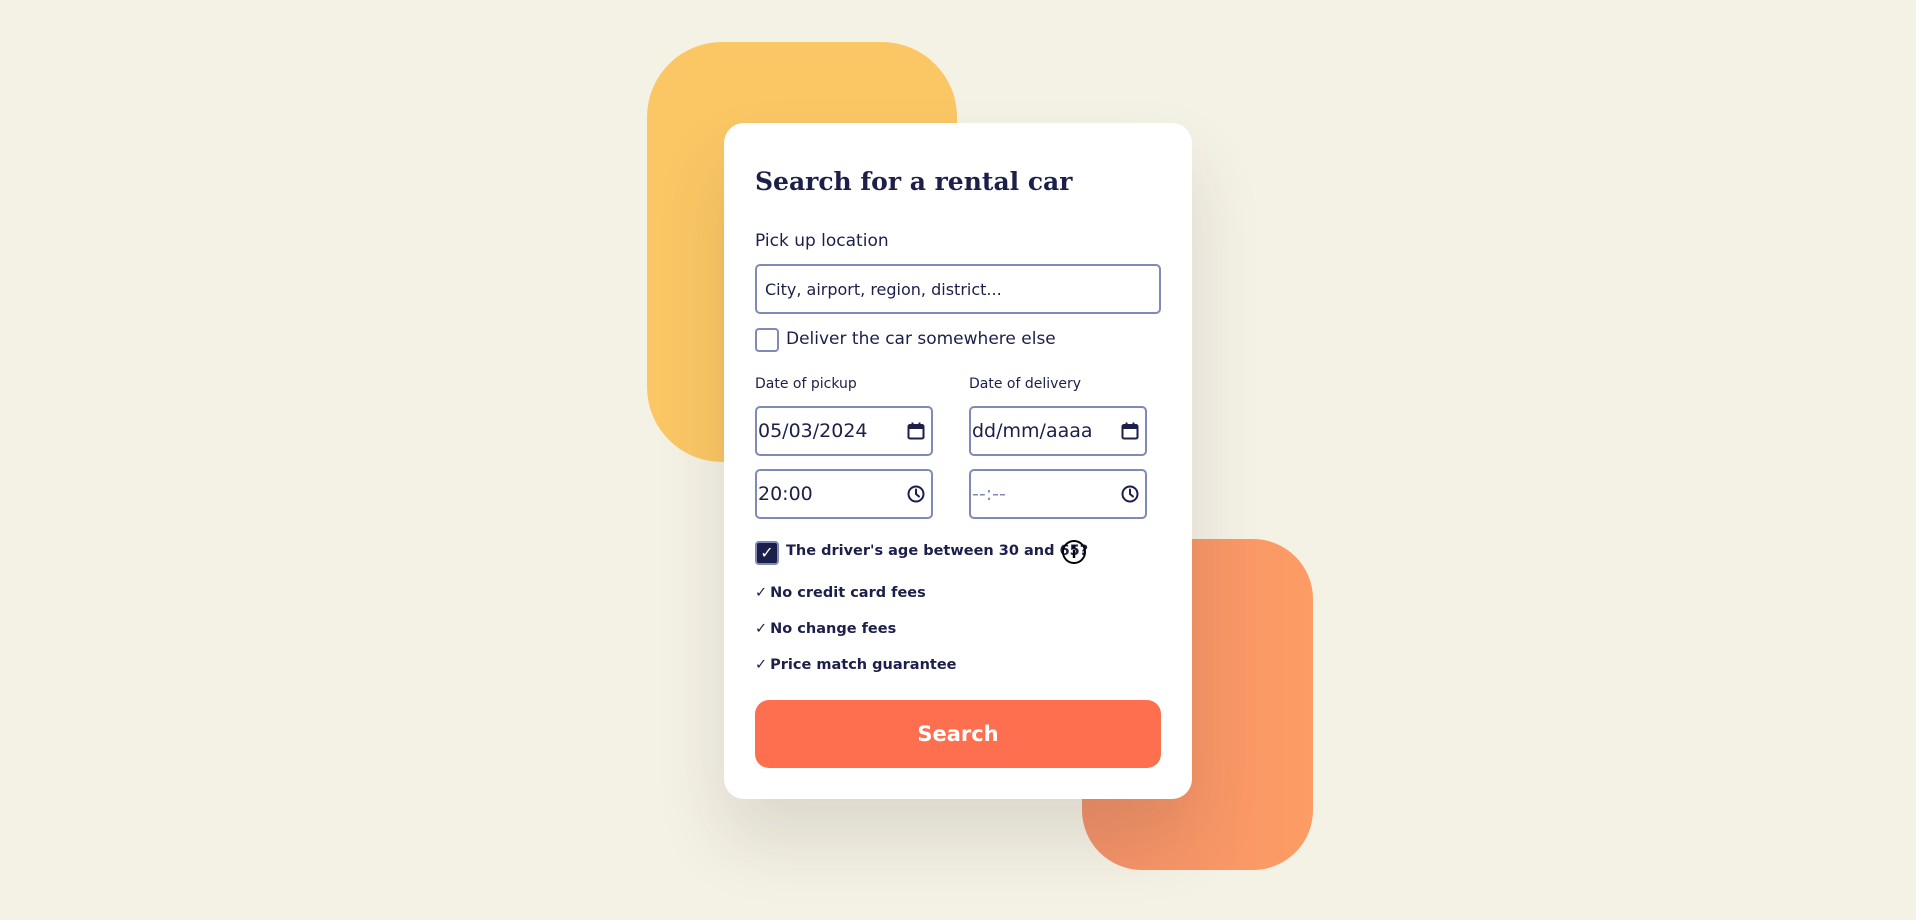 This screenshot has height=920, width=1916. I want to click on form-title: Search for a rental car, so click(914, 181).